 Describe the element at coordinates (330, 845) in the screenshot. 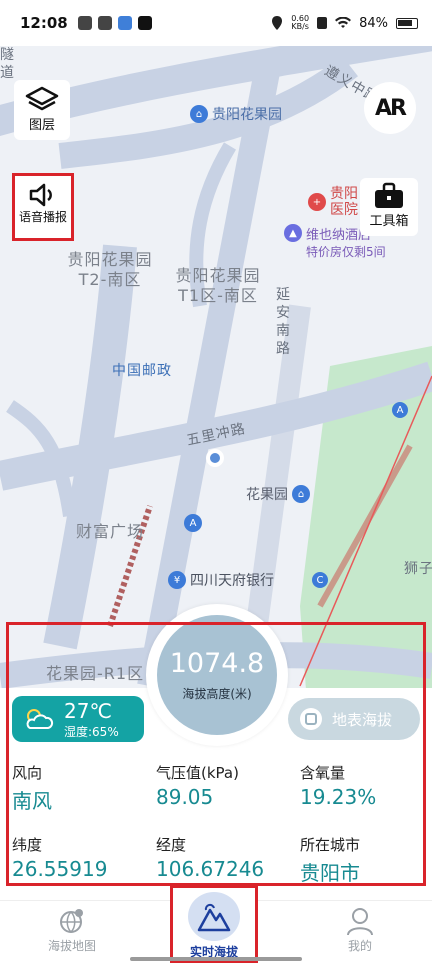

I see `reading-label: 所在城市` at that location.